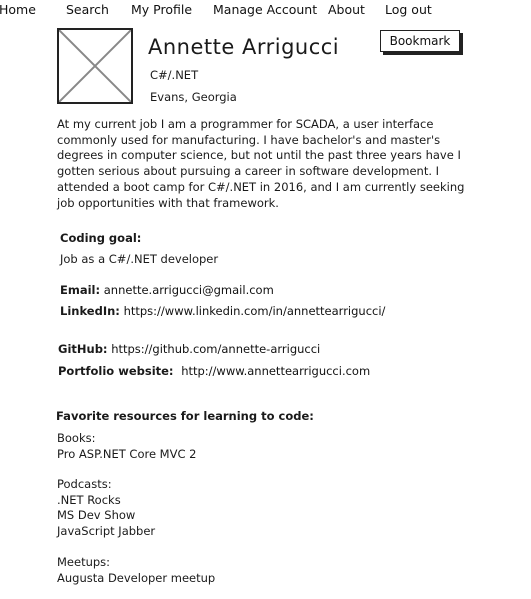  Describe the element at coordinates (174, 75) in the screenshot. I see `profile-tech: C#/.NET` at that location.